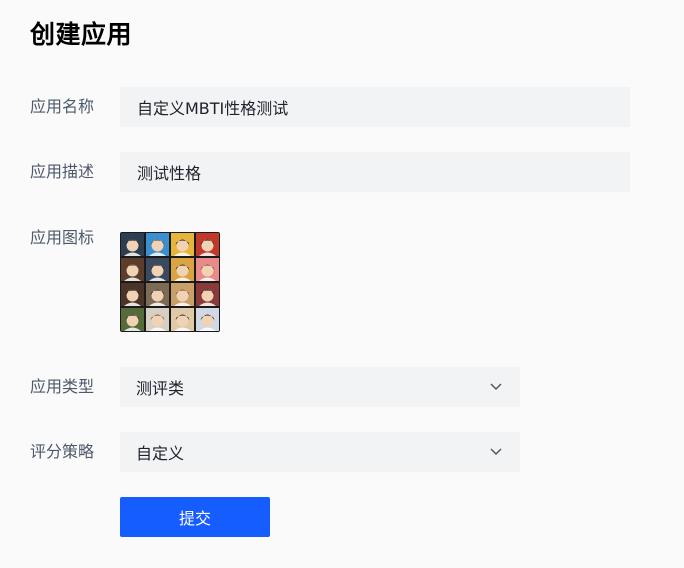  I want to click on scoring-strategy-label: 评分策略, so click(62, 451).